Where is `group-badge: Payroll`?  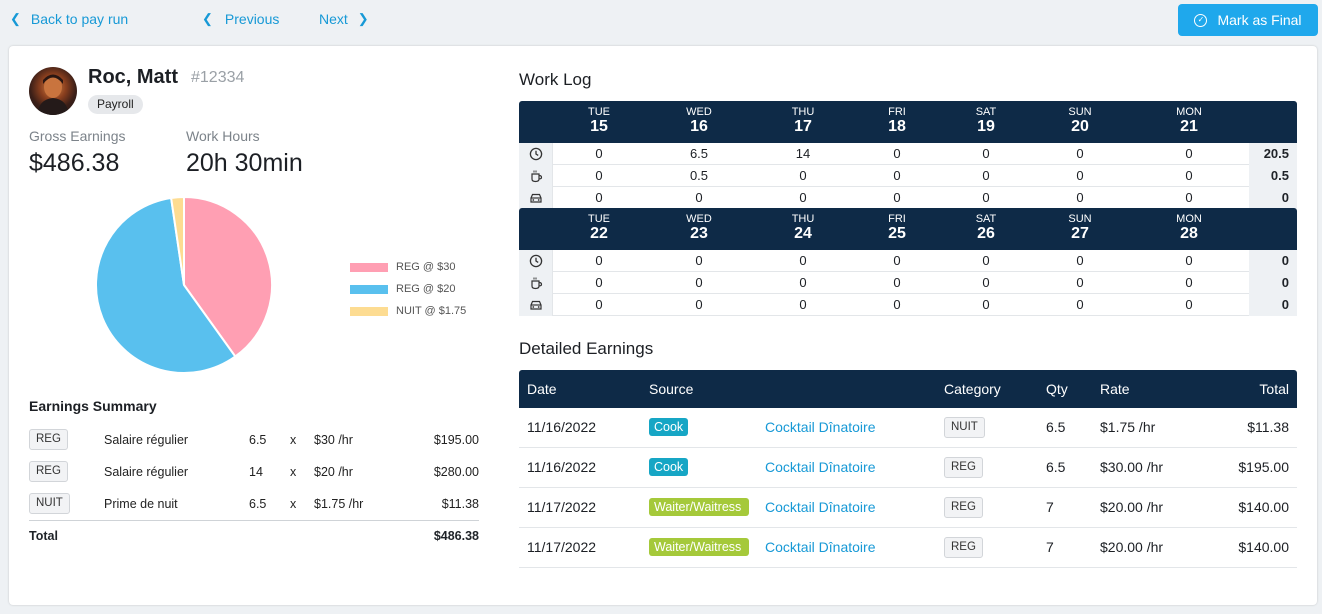
group-badge: Payroll is located at coordinates (115, 104).